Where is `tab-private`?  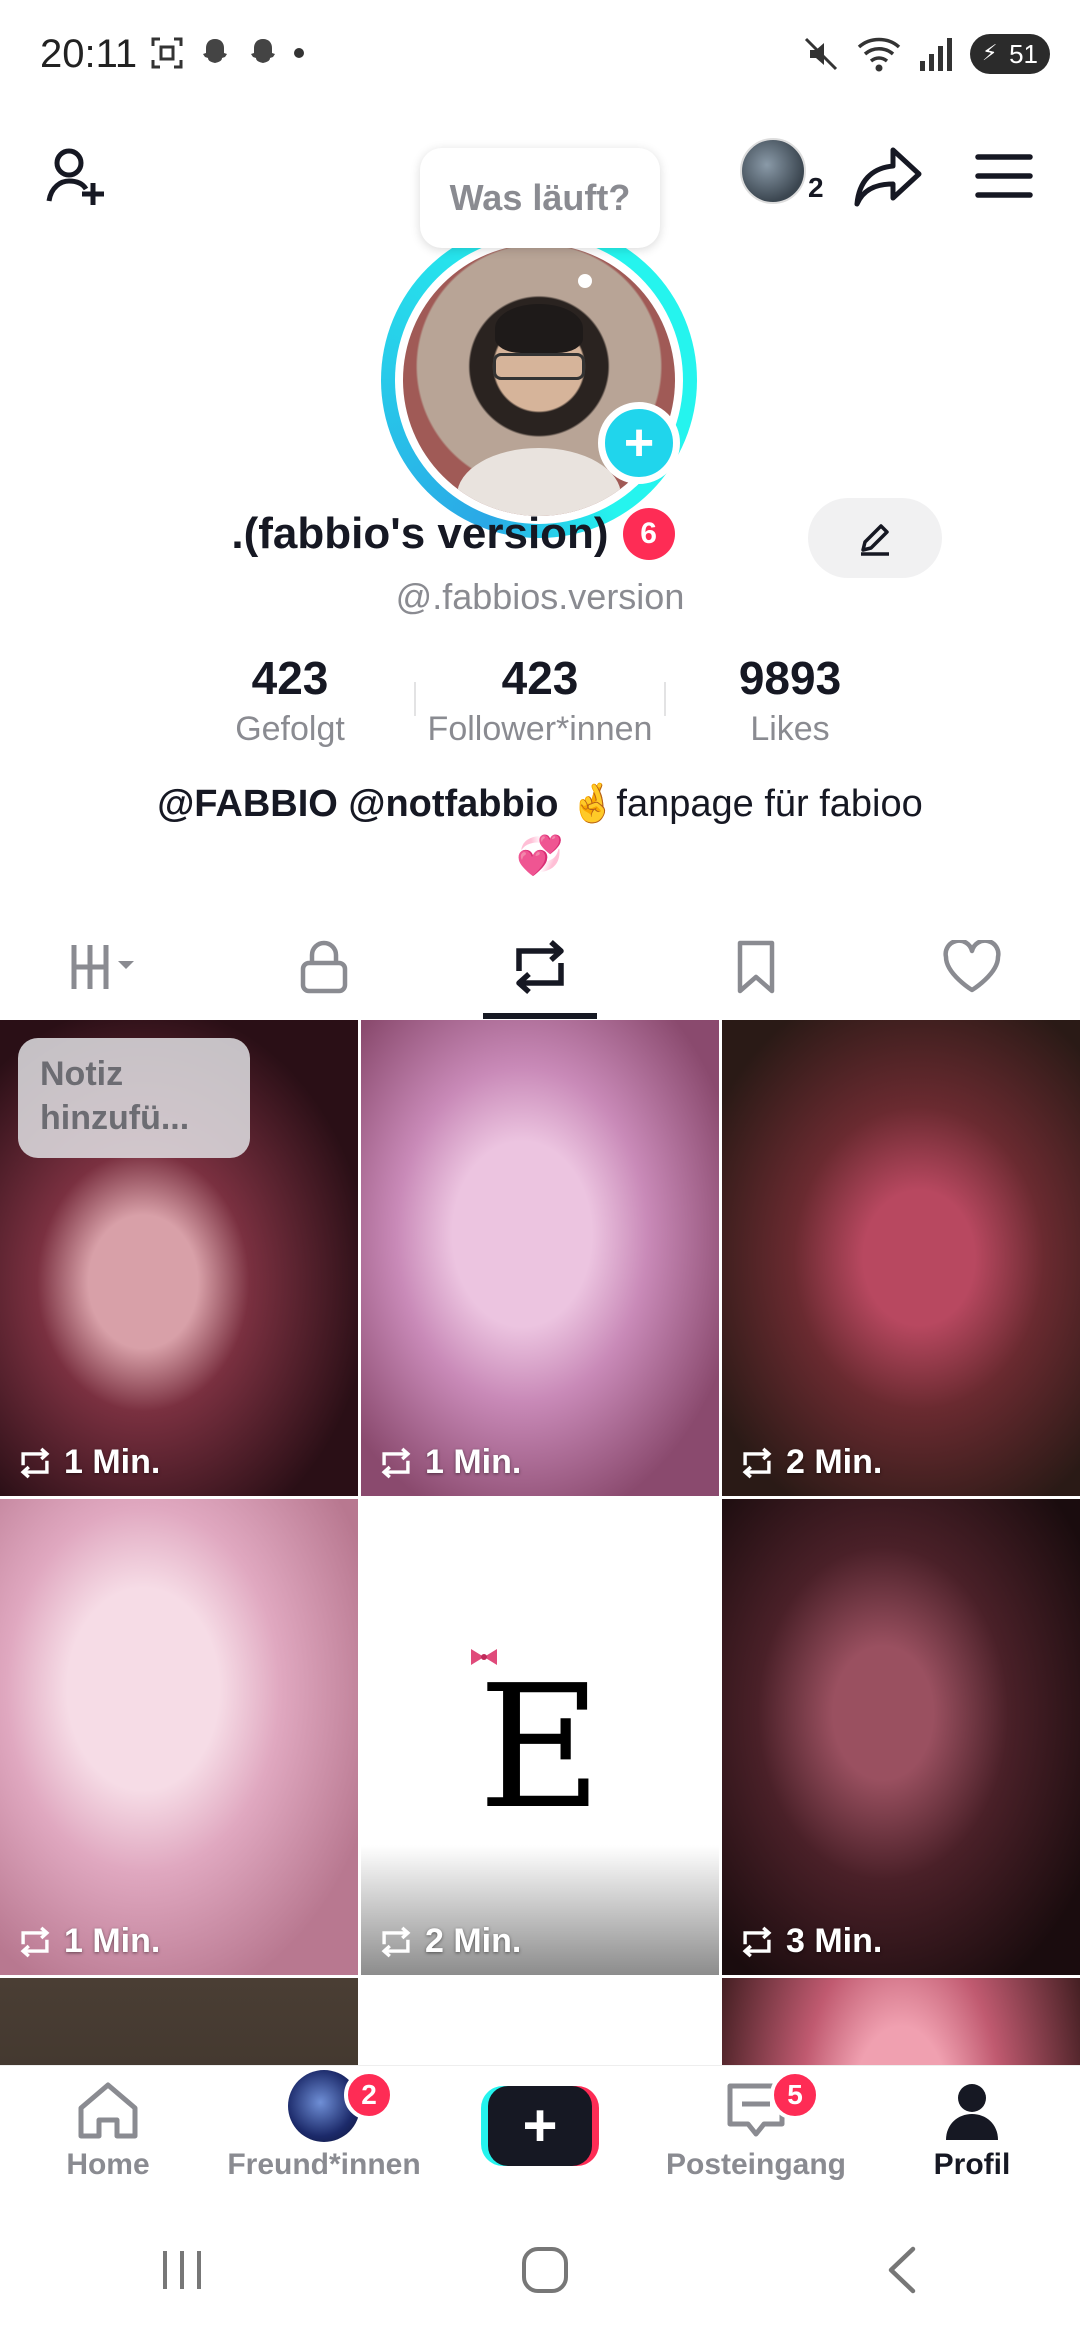 tab-private is located at coordinates (324, 967).